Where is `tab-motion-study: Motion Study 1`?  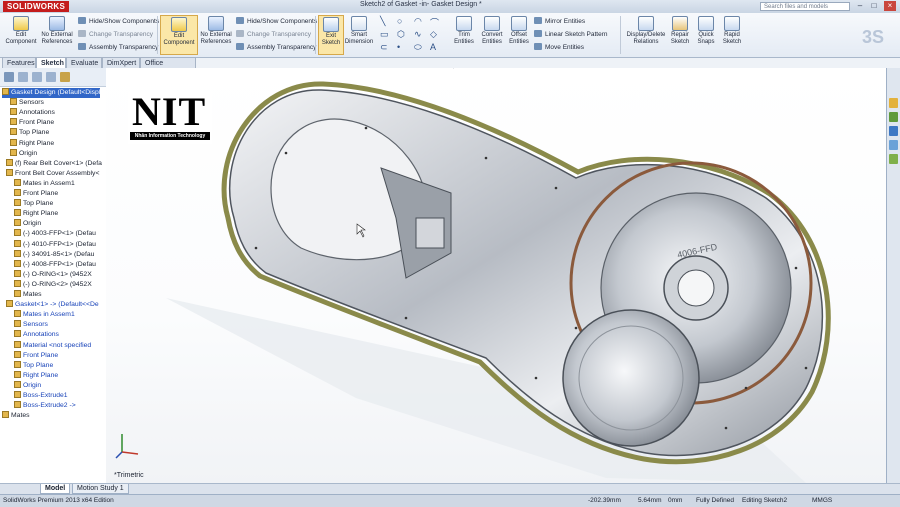
tab-motion-study: Motion Study 1 is located at coordinates (100, 489).